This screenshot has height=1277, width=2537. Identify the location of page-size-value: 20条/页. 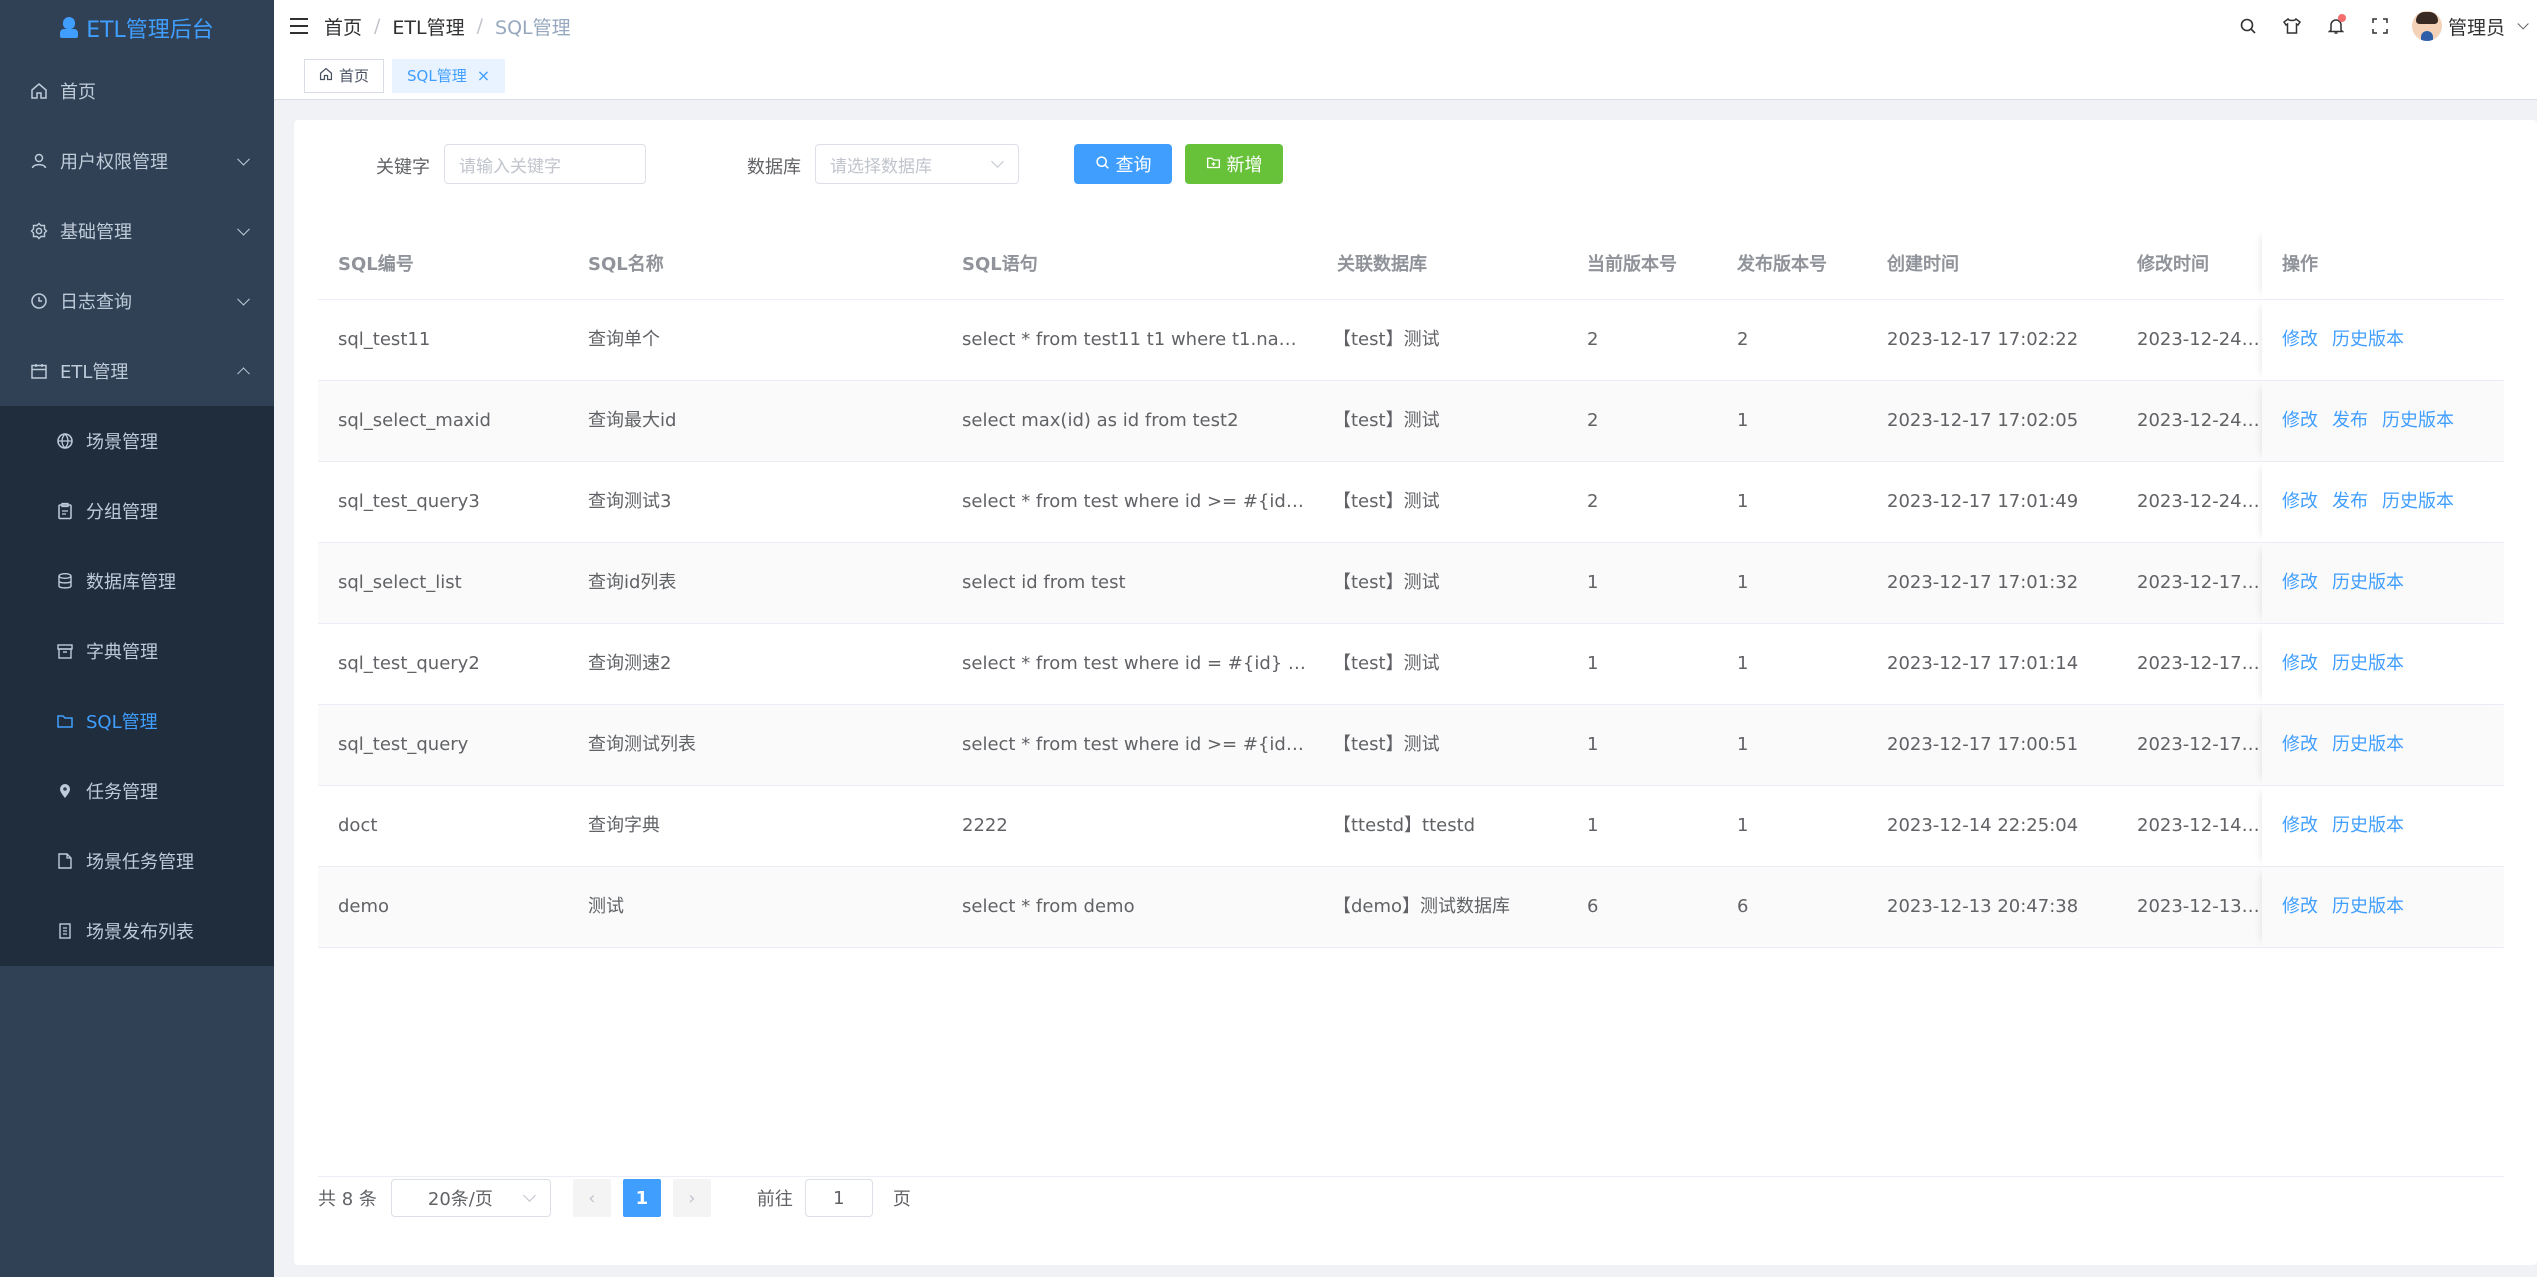
(460, 1199).